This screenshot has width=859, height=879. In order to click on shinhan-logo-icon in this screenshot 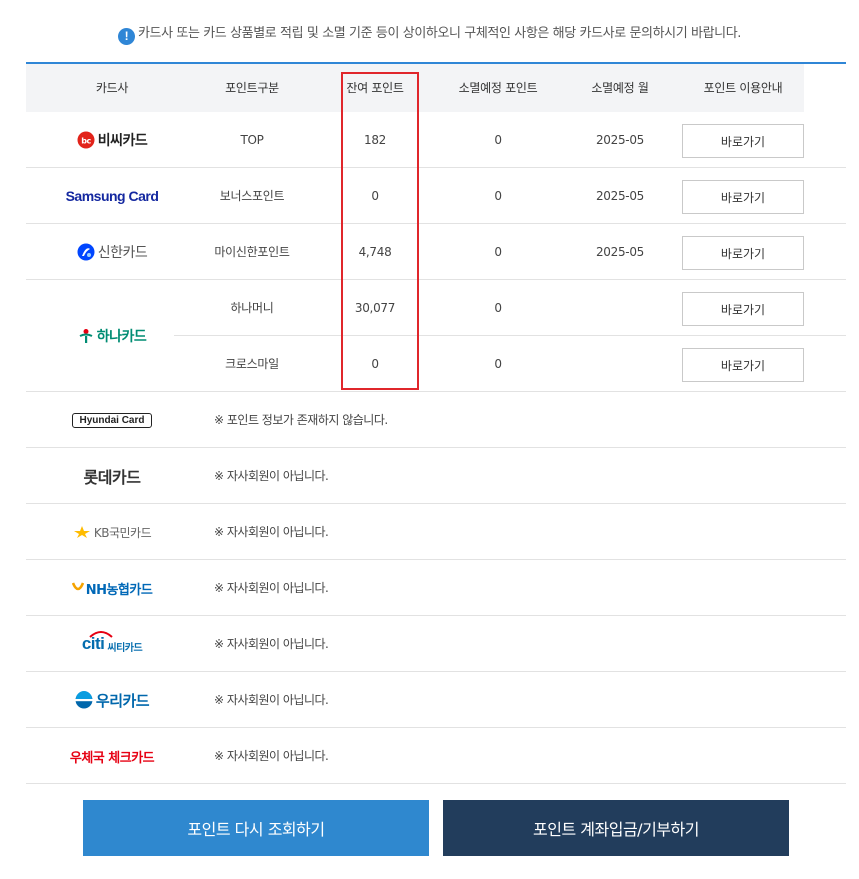, I will do `click(86, 252)`.